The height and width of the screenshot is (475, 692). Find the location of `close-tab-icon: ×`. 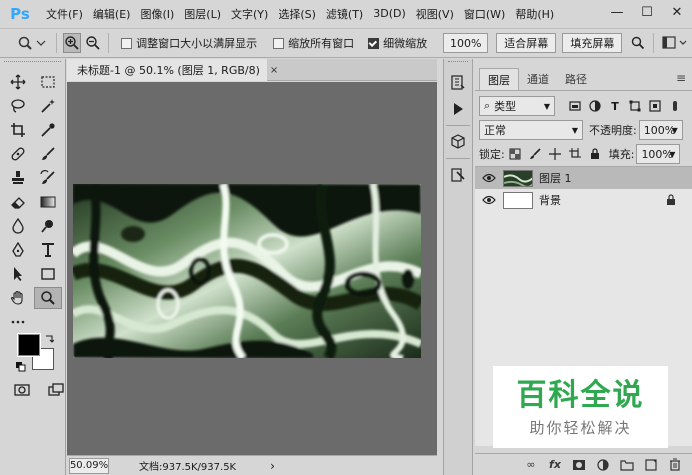

close-tab-icon: × is located at coordinates (274, 70).